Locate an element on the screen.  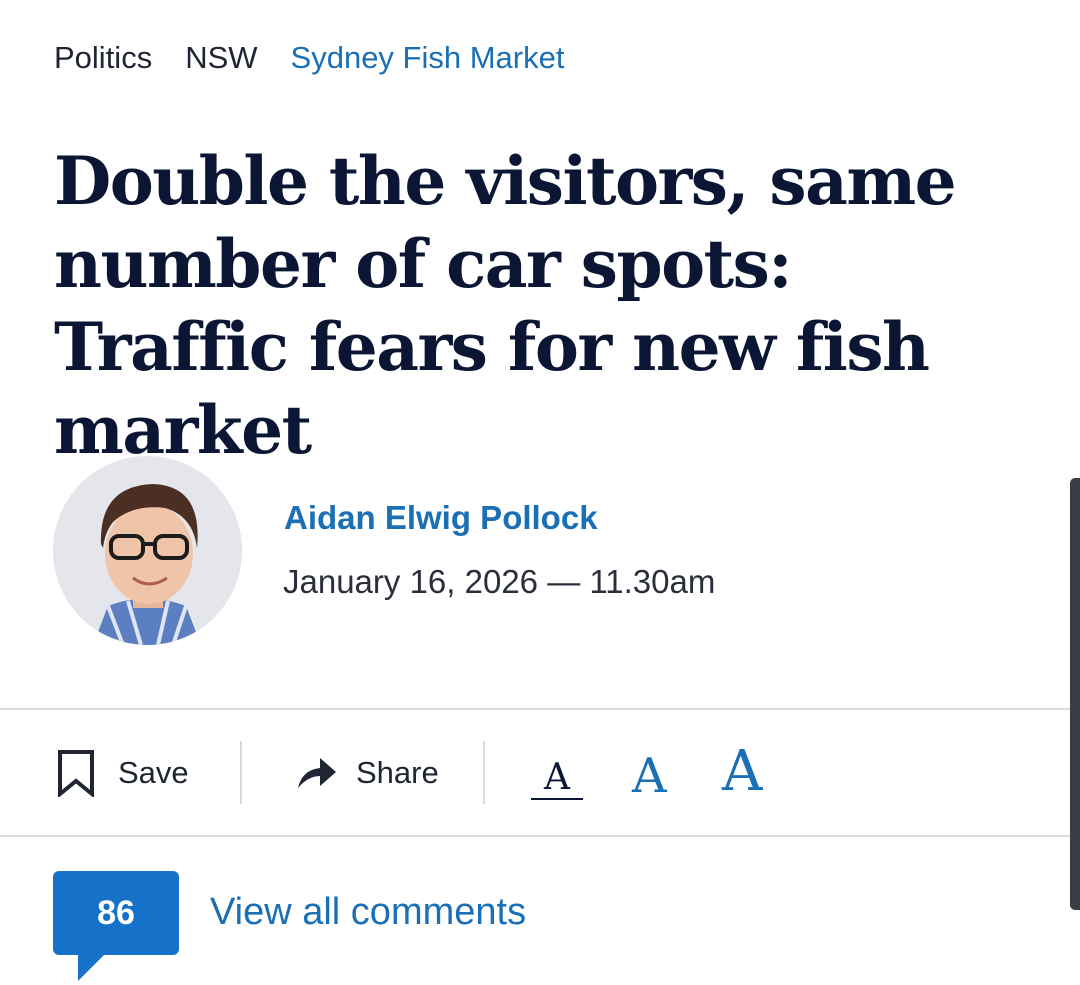
comment-count-badge: 86 is located at coordinates (116, 913).